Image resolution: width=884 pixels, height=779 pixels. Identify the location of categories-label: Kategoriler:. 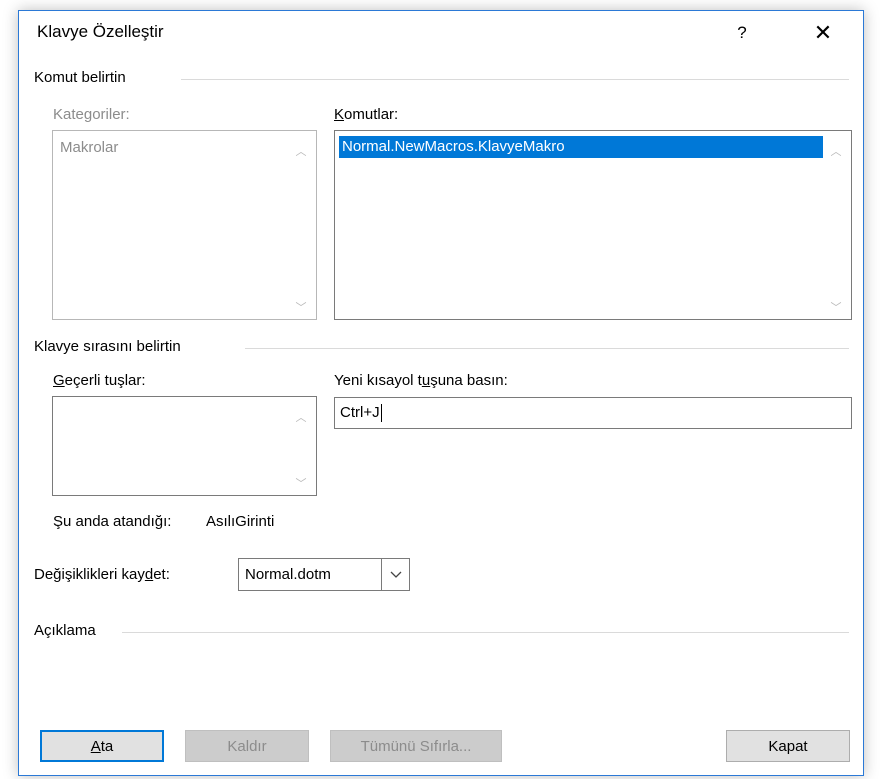
(91, 114).